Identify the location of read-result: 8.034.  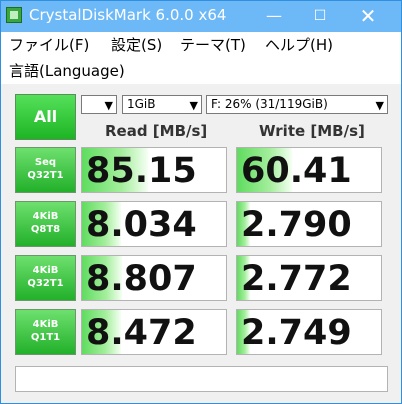
(154, 224).